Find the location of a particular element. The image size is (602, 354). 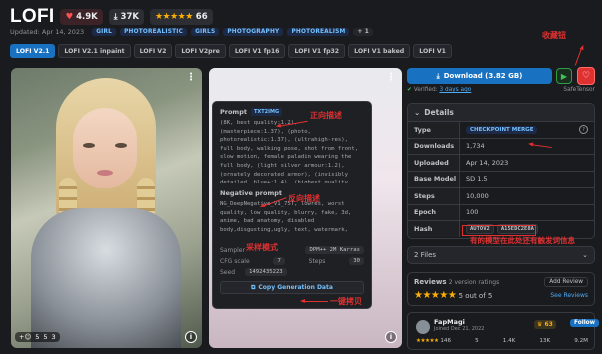

cfg-label: CFG scale is located at coordinates (235, 261).